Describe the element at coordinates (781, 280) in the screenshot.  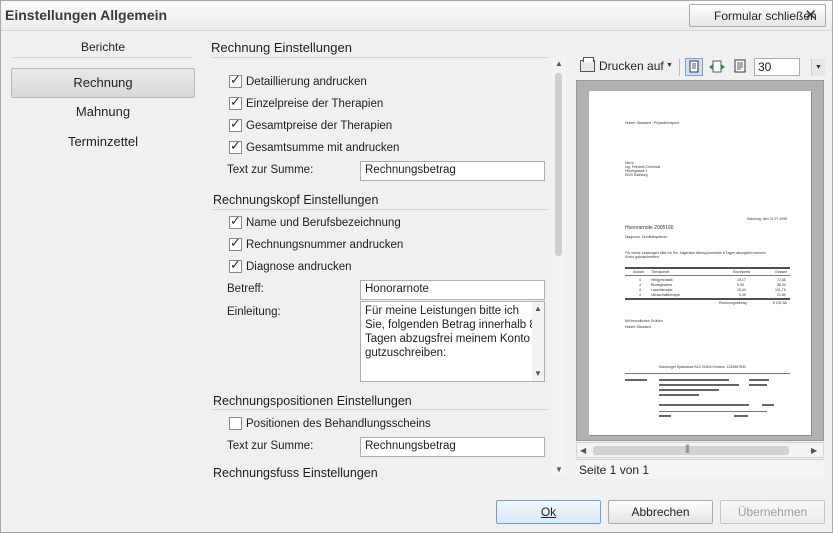
I see `page-row-total: 72,68` at that location.